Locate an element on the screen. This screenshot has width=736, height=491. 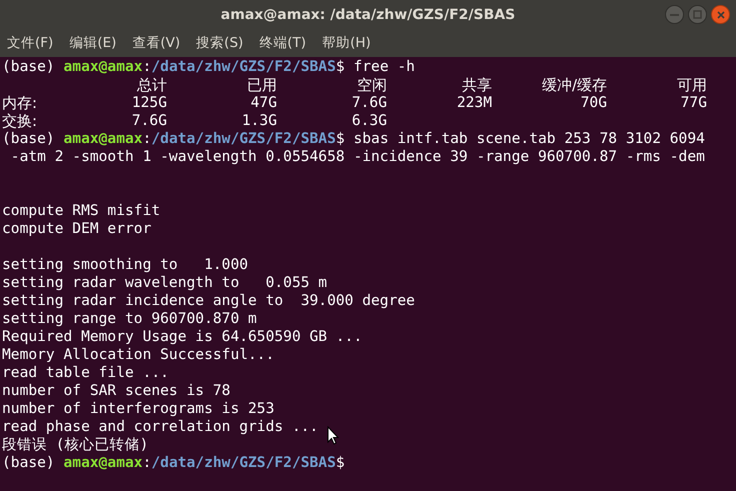
table-cell-text: 47G is located at coordinates (263, 103).